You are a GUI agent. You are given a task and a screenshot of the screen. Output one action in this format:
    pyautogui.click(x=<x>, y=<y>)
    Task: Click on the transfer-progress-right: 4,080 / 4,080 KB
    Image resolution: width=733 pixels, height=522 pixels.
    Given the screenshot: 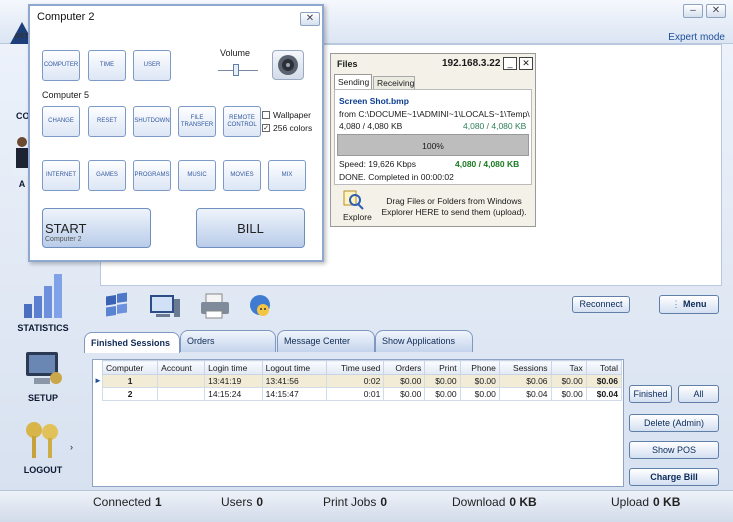 What is the action you would take?
    pyautogui.click(x=495, y=126)
    